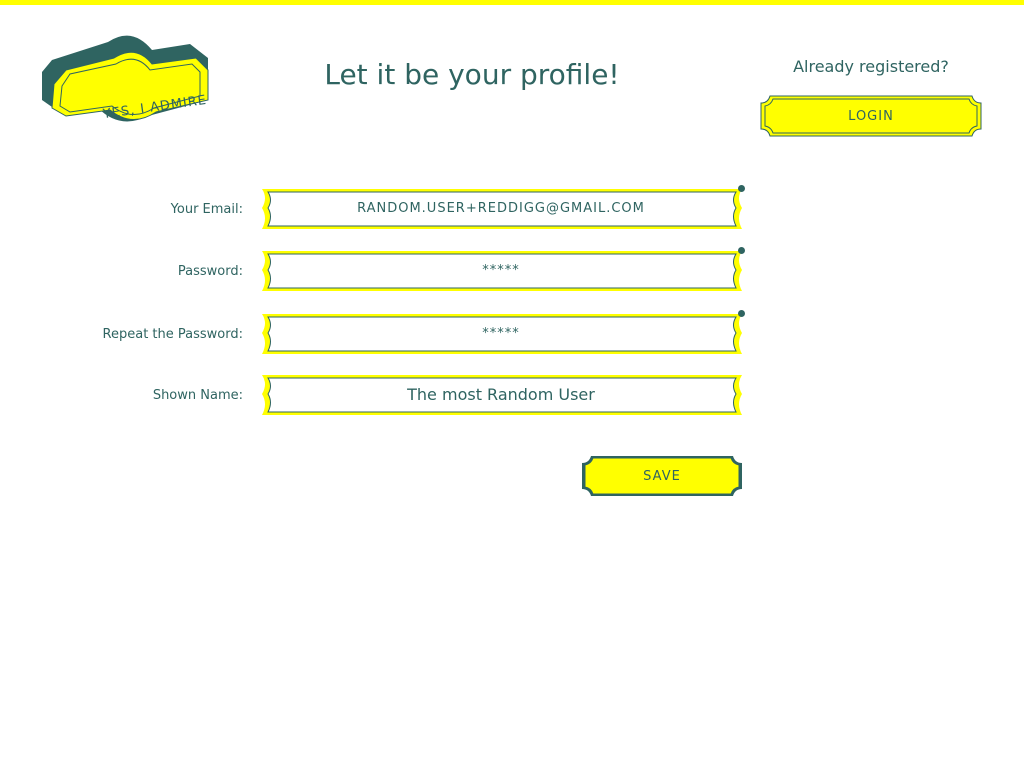 This screenshot has width=1024, height=768. I want to click on shown-name-label: Shown Name:, so click(197, 395).